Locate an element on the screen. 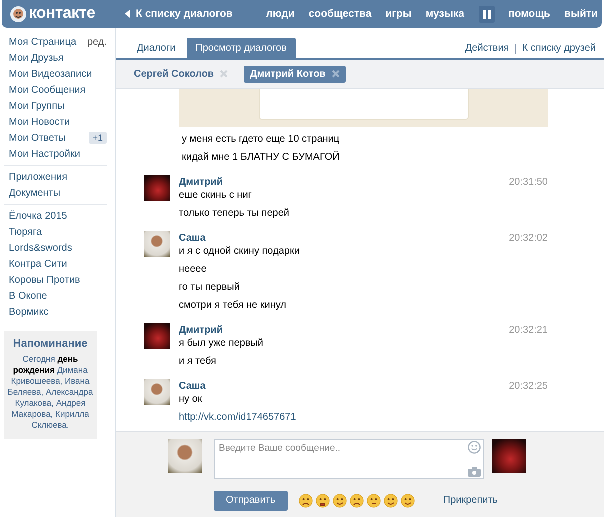  participant-tab: Дмитрий Котов is located at coordinates (295, 74).